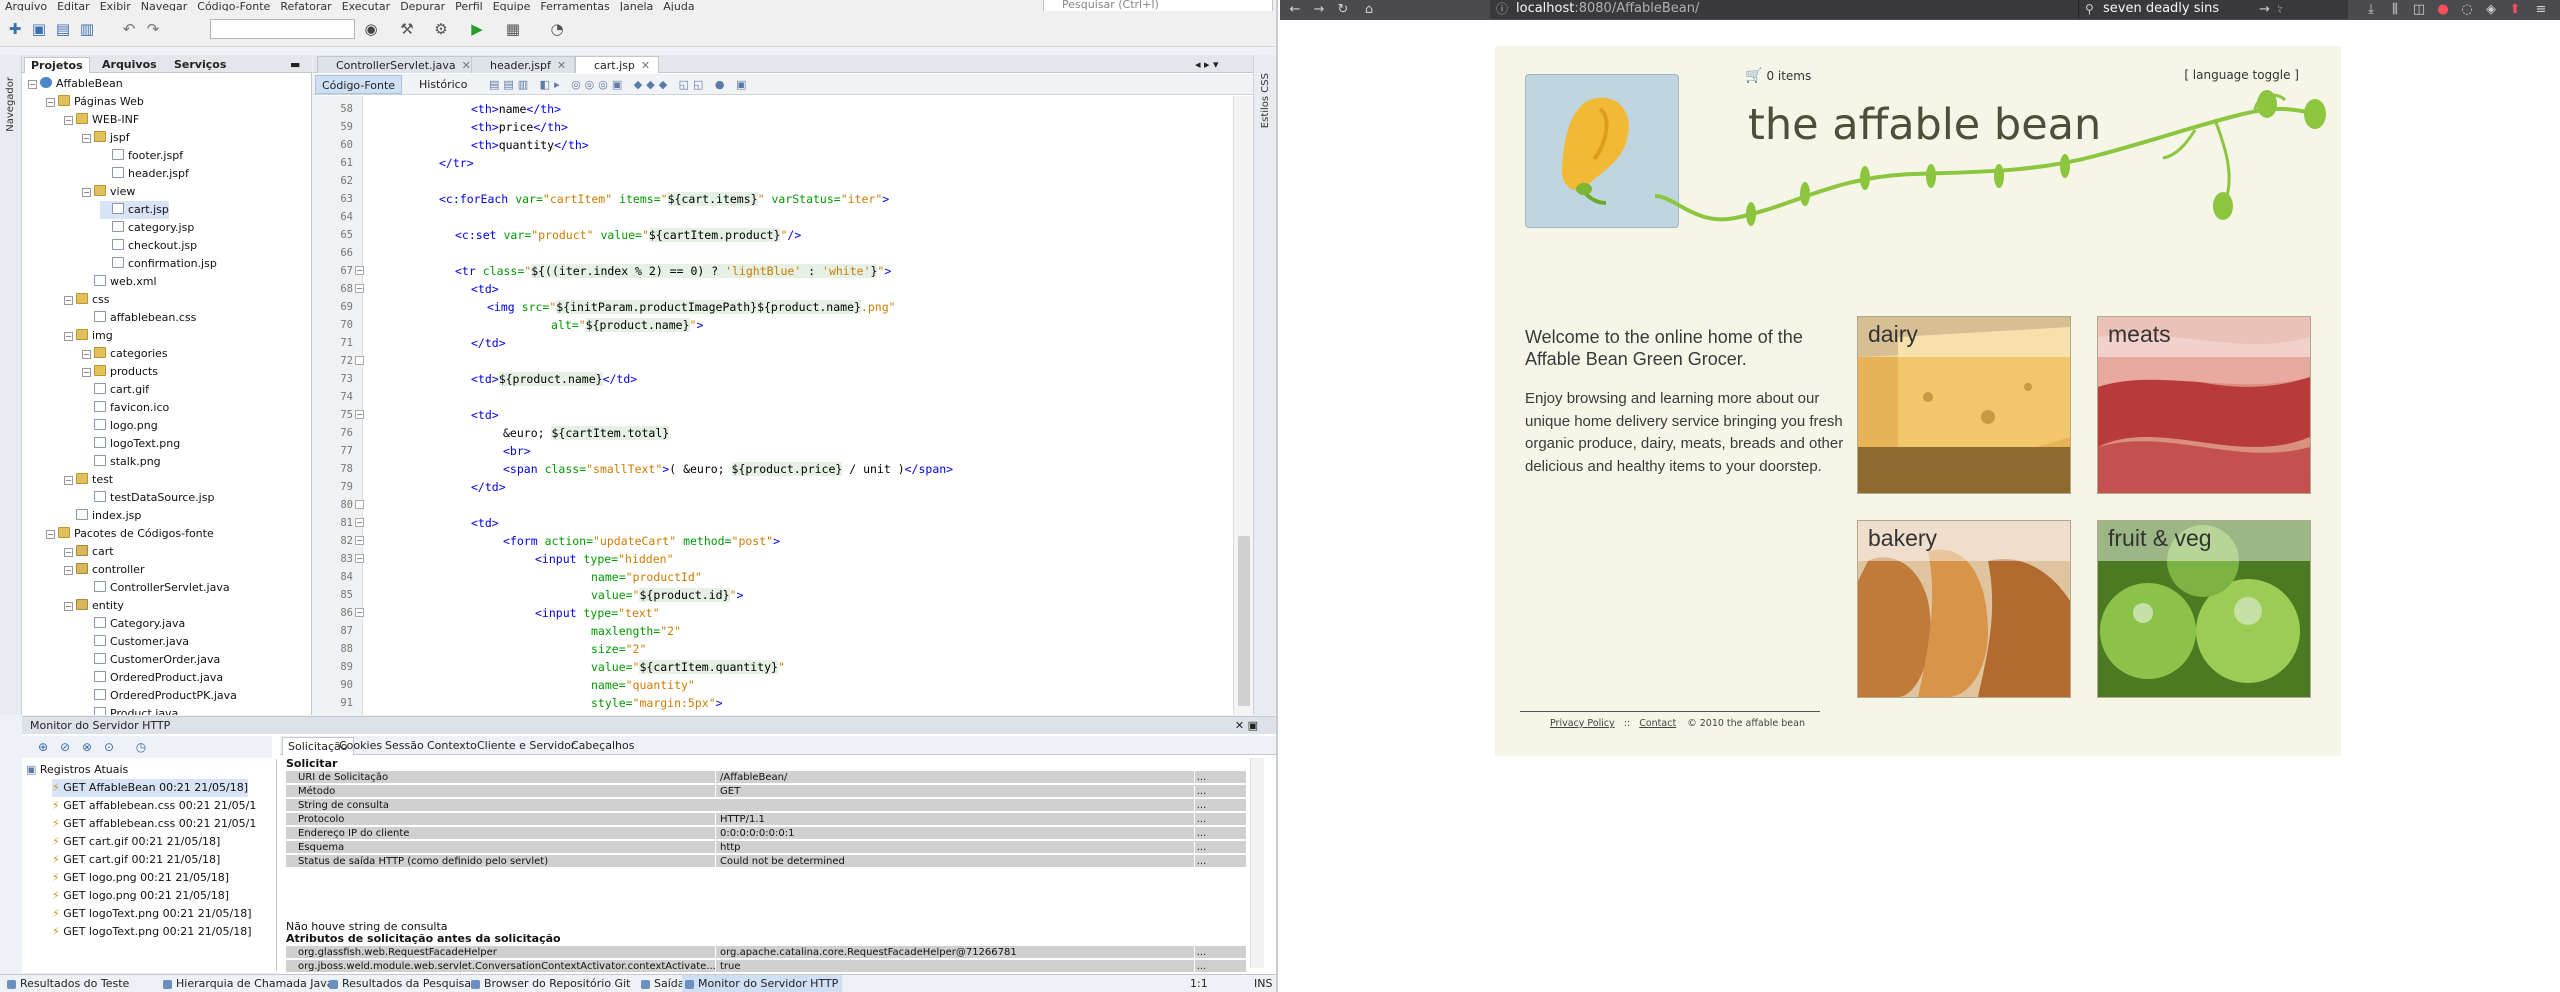 This screenshot has height=992, width=2560. I want to click on menu-item-9: Equipe, so click(512, 6).